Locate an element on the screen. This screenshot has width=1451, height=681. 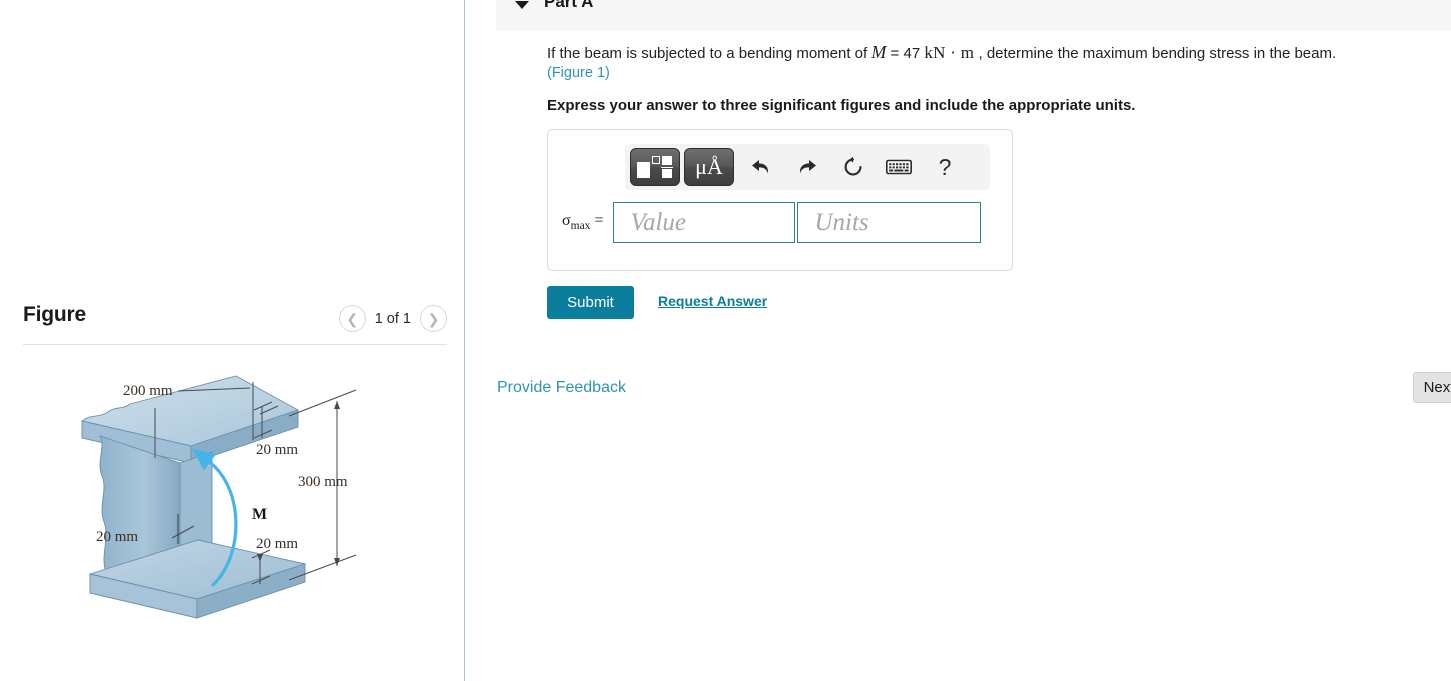
dim-ext-300-top is located at coordinates (322, 403).